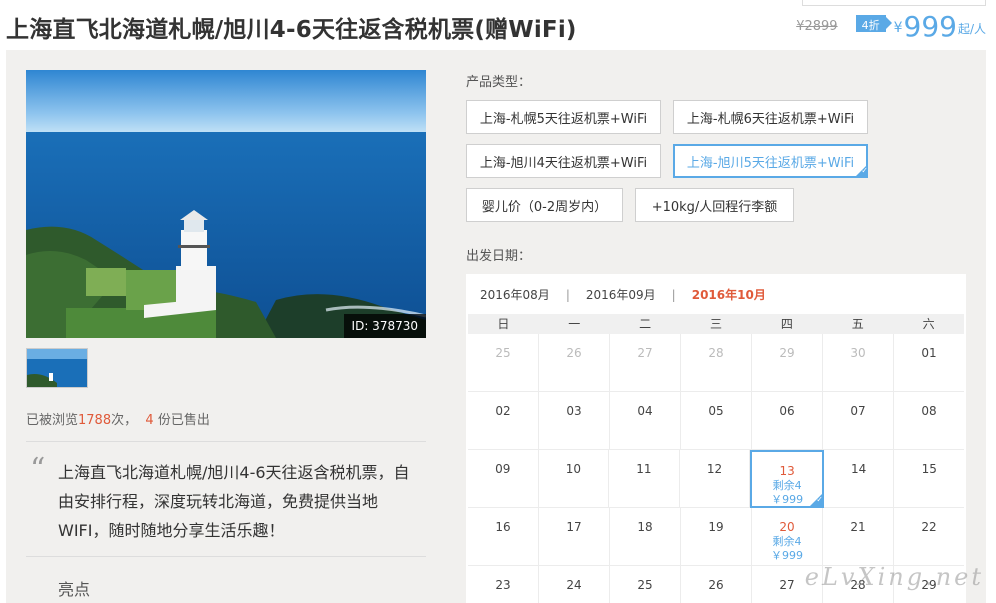 This screenshot has width=996, height=603. What do you see at coordinates (714, 205) in the screenshot?
I see `option-extra-baggage: +10kg/人回程行李额` at bounding box center [714, 205].